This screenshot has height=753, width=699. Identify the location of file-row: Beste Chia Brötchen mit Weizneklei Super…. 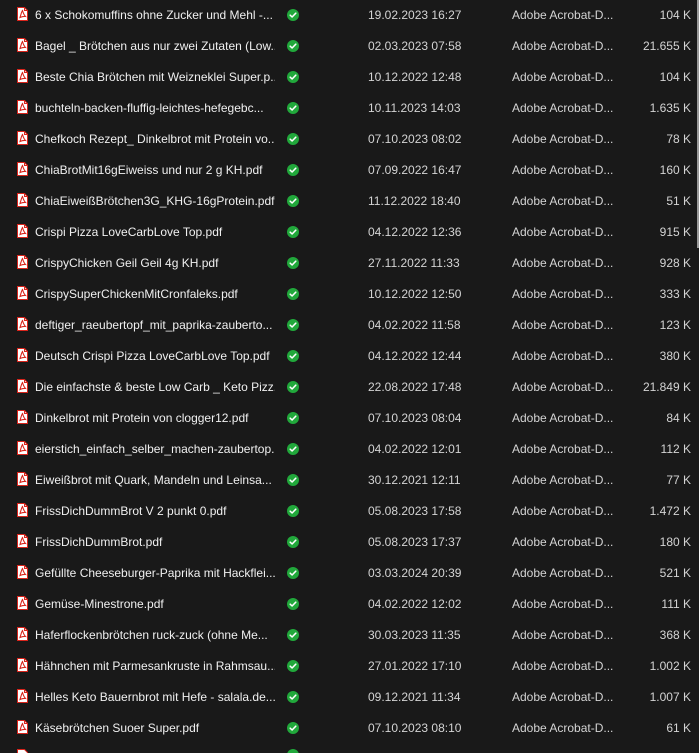
(346, 77).